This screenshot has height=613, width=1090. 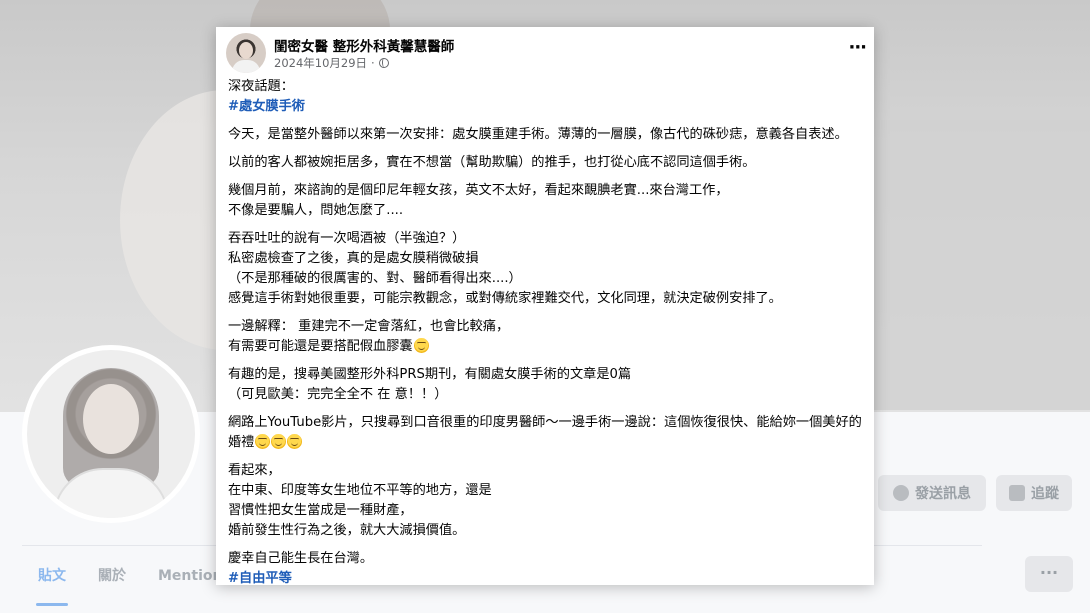 What do you see at coordinates (492, 162) in the screenshot?
I see `post-text: 以前的客人都被婉拒居多，實在不想當（幫助欺騙）的推手，也打從心底不認同這個手術。` at bounding box center [492, 162].